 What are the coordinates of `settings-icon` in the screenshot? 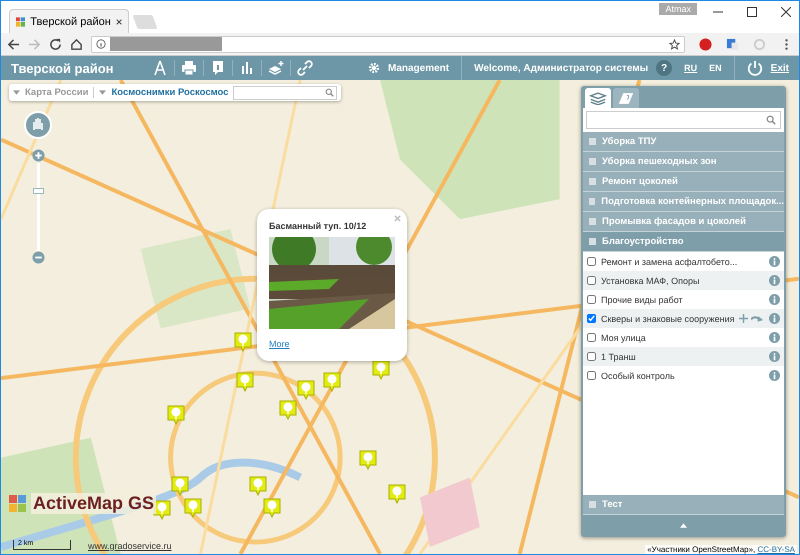 It's located at (374, 68).